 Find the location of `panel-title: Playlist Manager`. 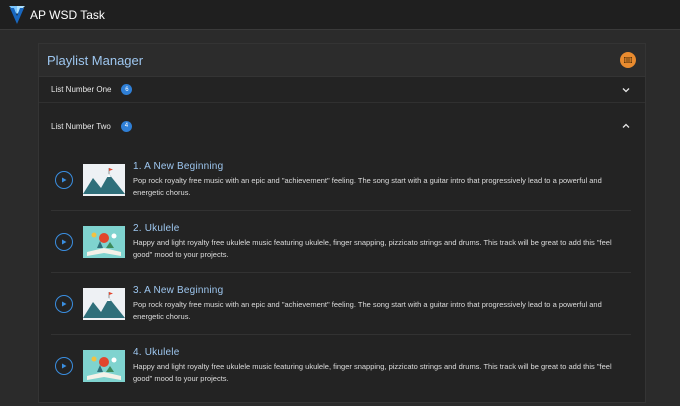

panel-title: Playlist Manager is located at coordinates (95, 60).